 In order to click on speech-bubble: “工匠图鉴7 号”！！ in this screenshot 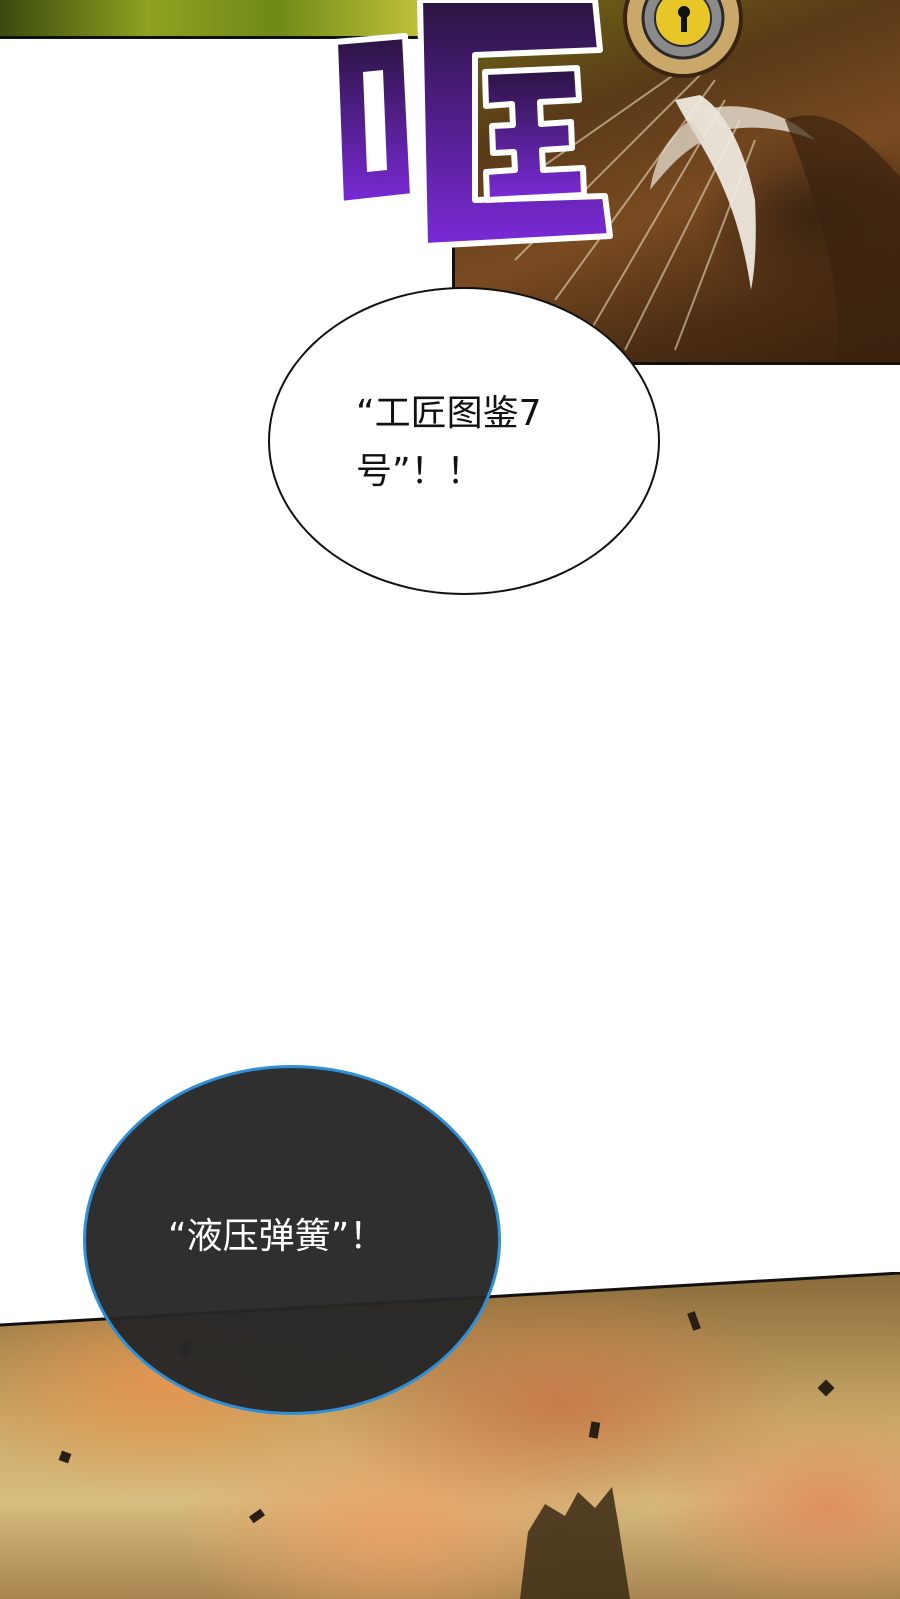, I will do `click(464, 441)`.